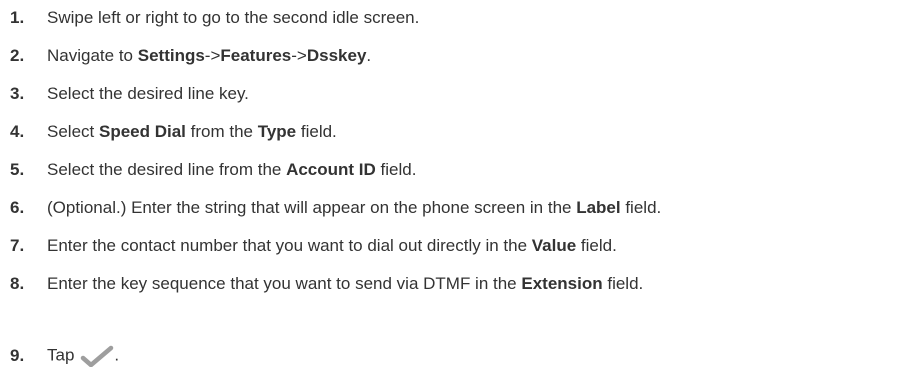 The height and width of the screenshot is (372, 908). Describe the element at coordinates (562, 283) in the screenshot. I see `field-extension: Extension` at that location.